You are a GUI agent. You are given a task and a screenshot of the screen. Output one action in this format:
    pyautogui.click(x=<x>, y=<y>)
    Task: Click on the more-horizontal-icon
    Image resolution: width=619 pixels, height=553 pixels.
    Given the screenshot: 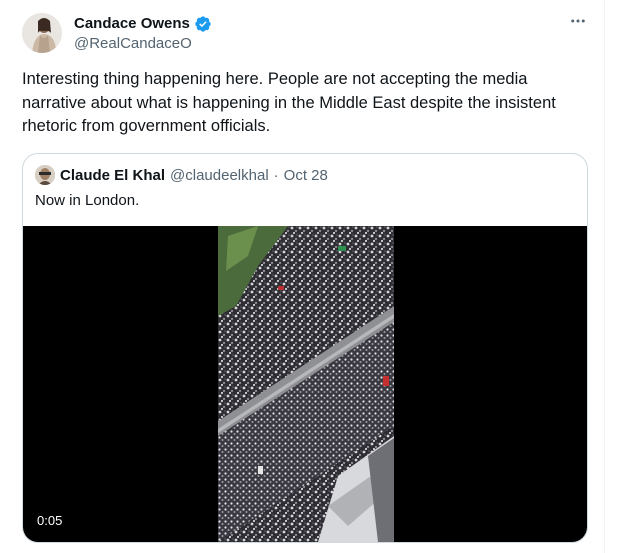 What is the action you would take?
    pyautogui.click(x=578, y=24)
    